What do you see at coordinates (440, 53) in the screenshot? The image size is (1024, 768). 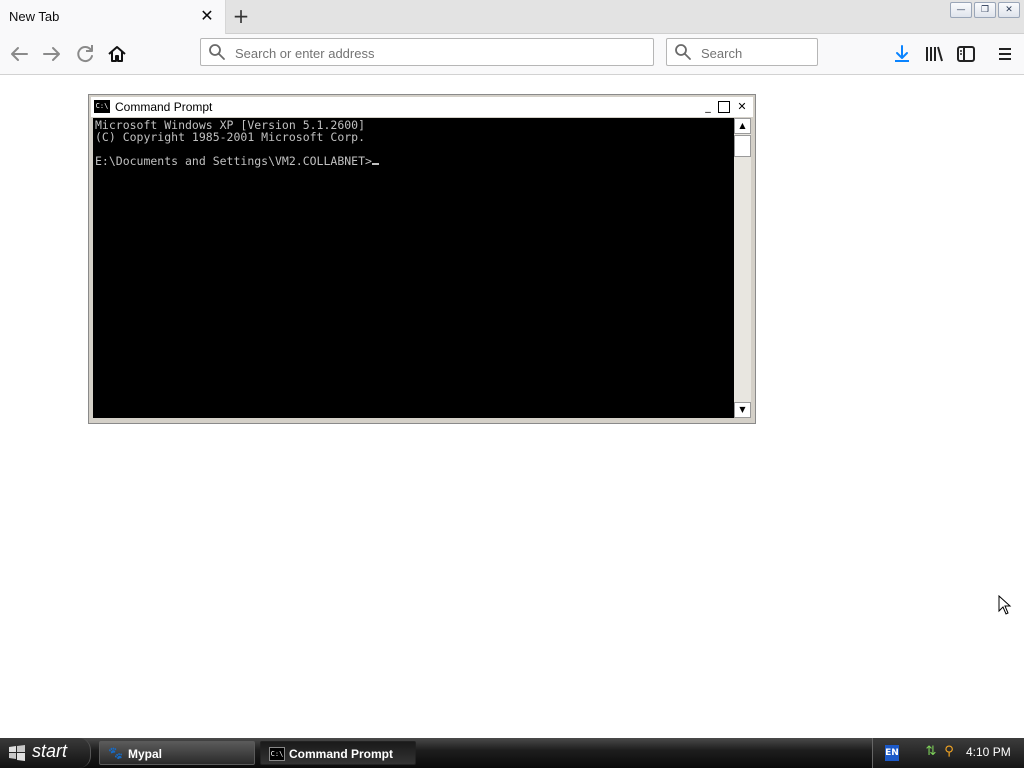 I see `url-input` at bounding box center [440, 53].